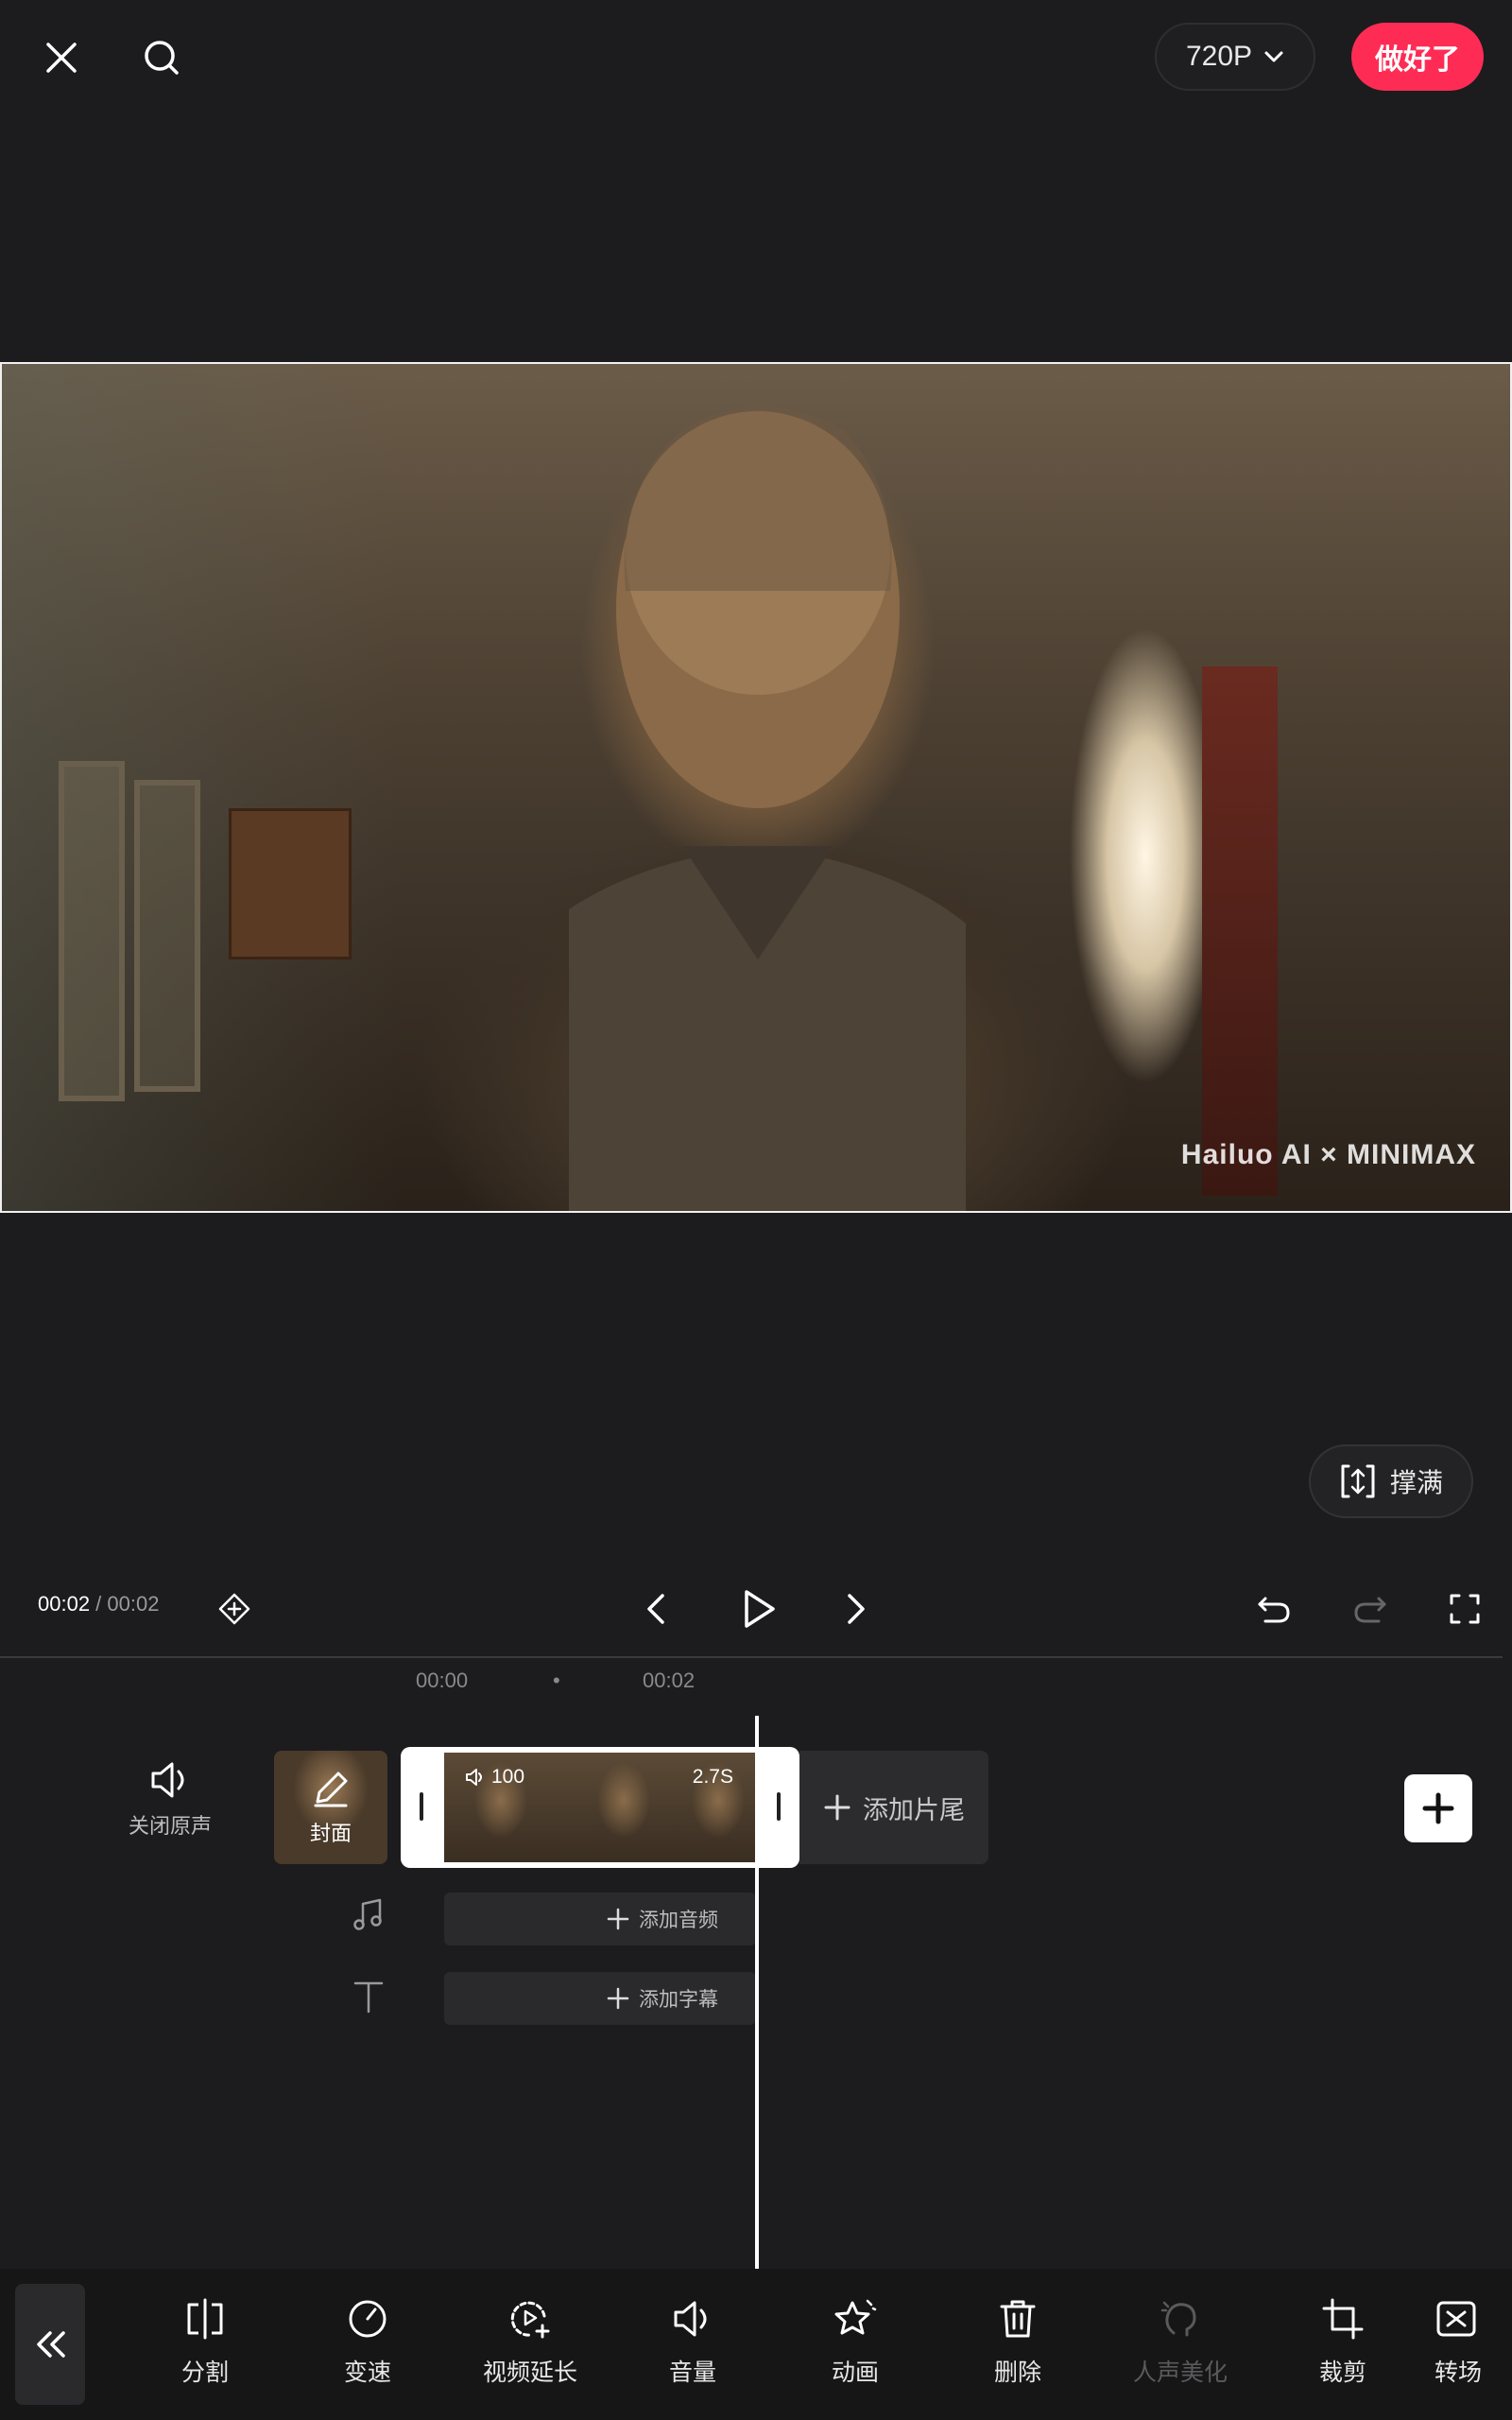 The width and height of the screenshot is (1512, 2420). I want to click on close-icon, so click(61, 57).